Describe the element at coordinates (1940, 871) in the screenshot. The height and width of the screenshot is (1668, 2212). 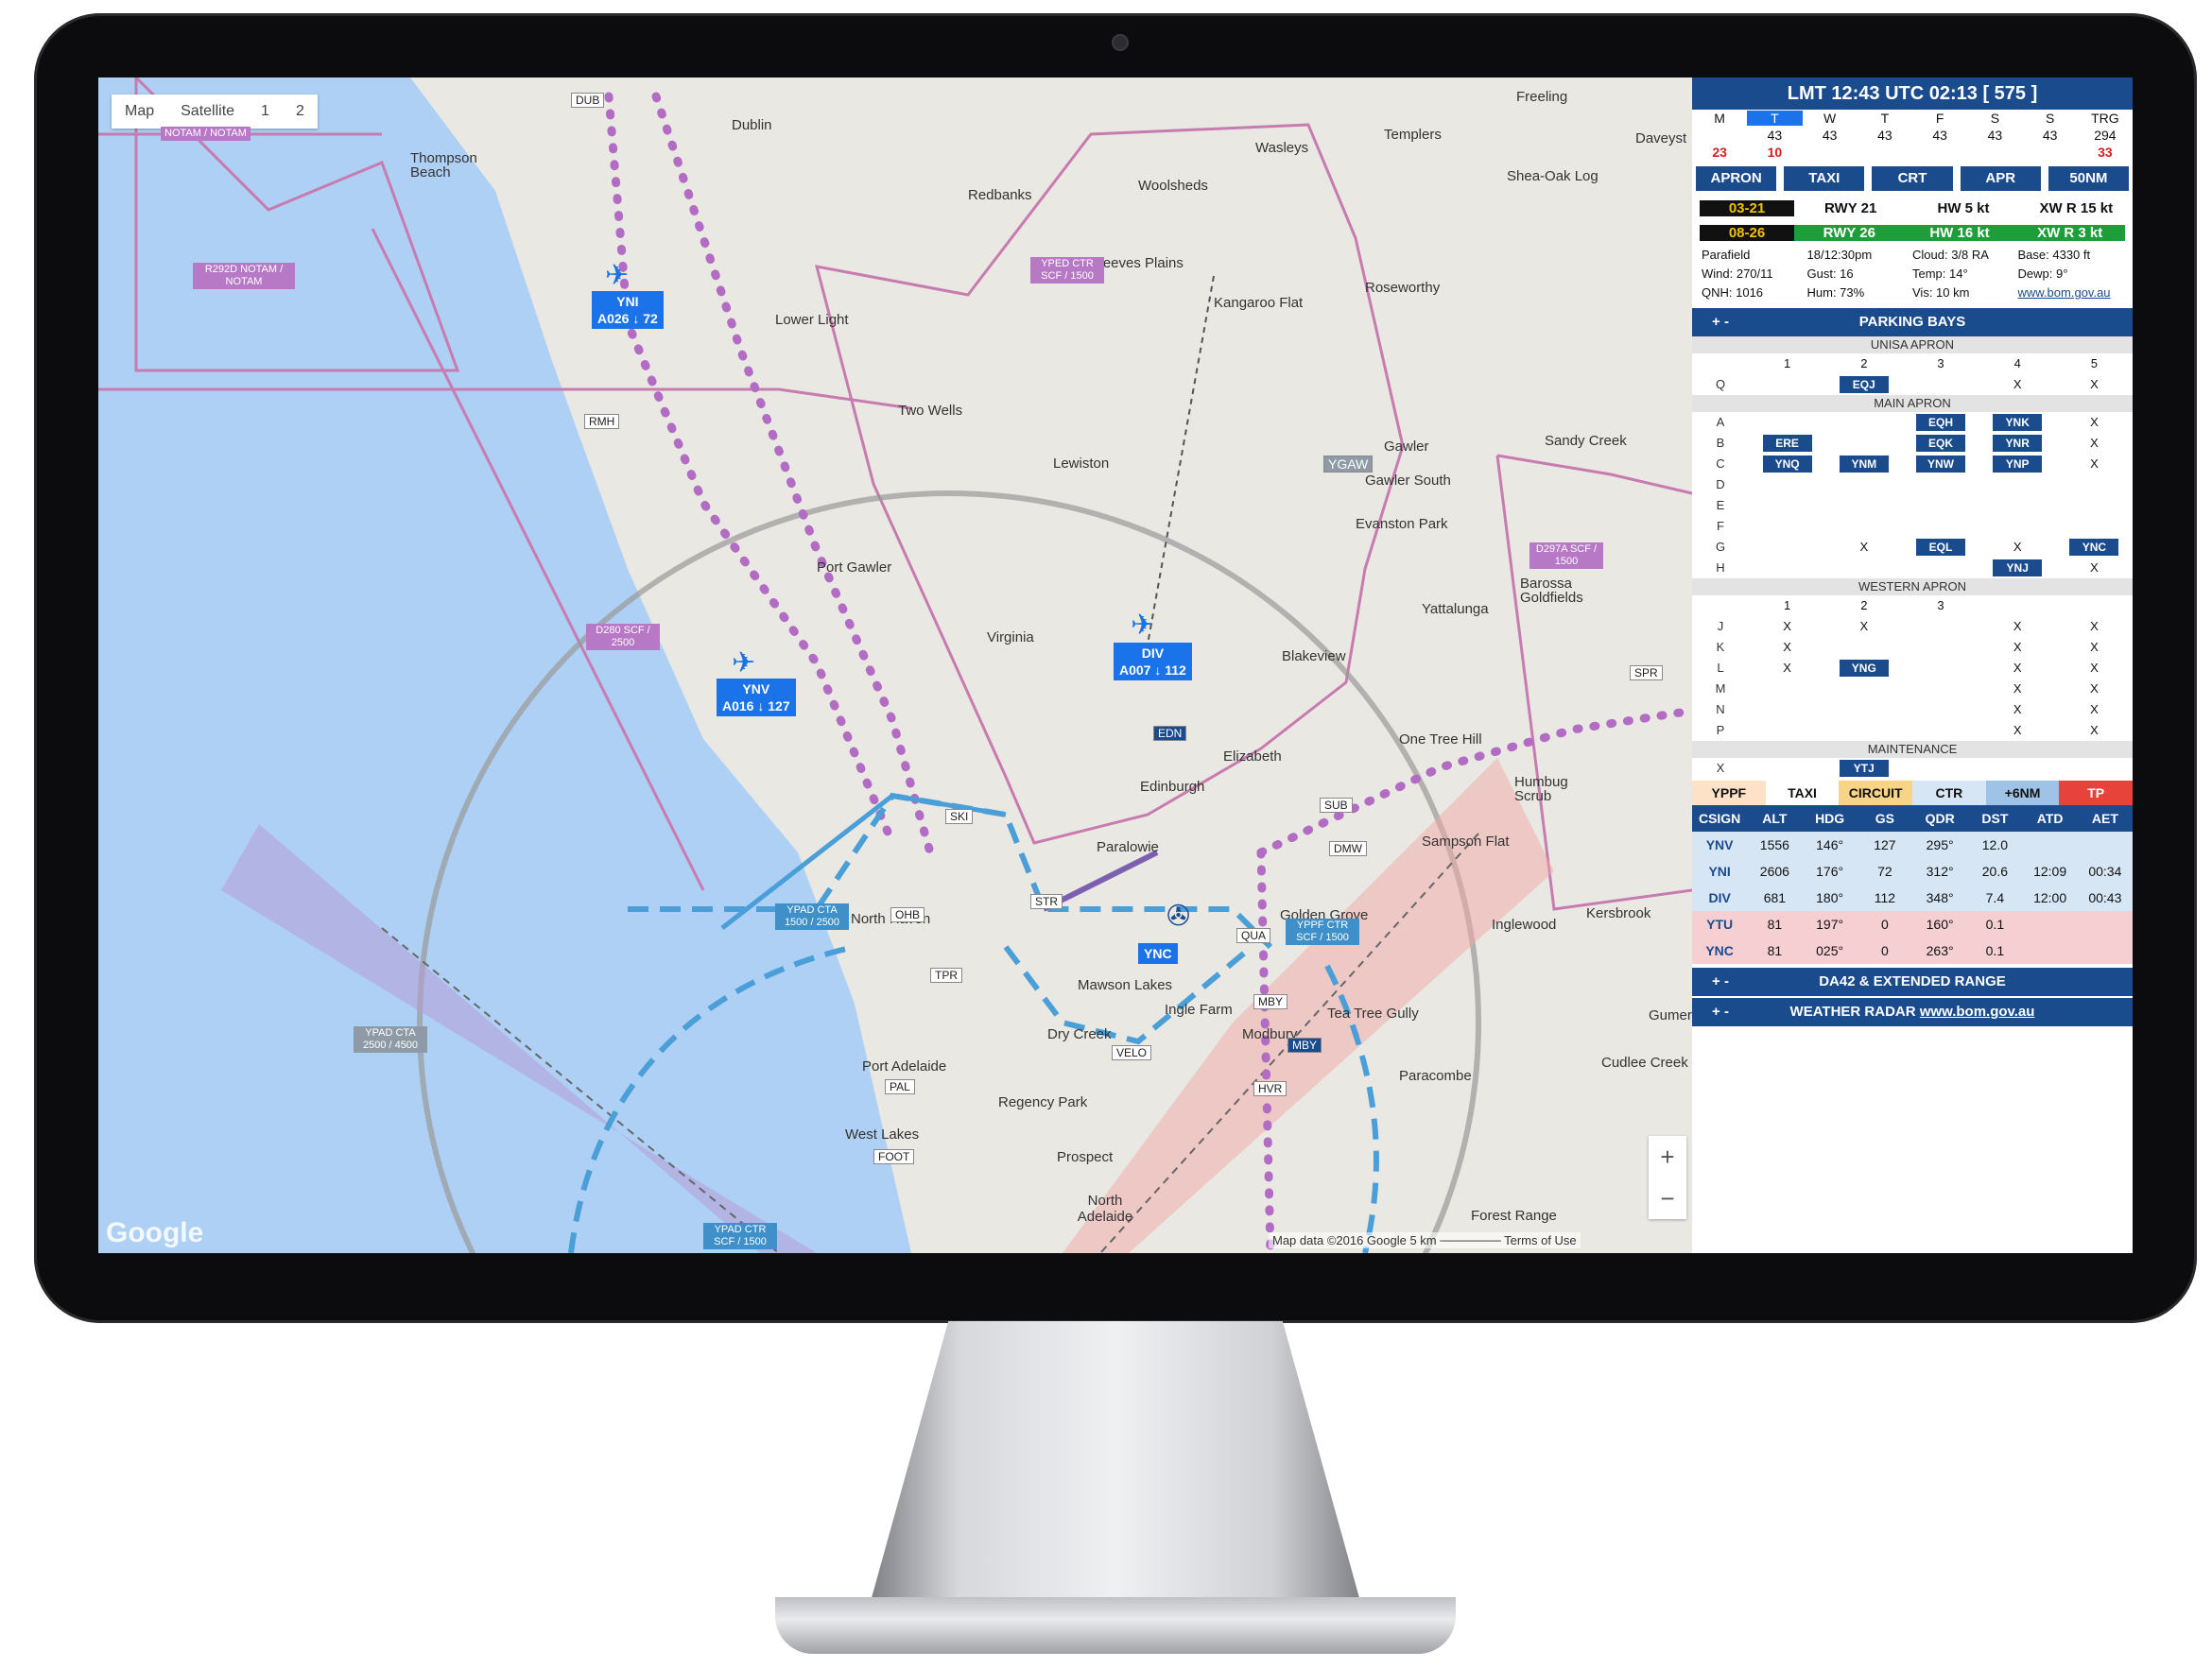
I see `cell: 312°` at that location.